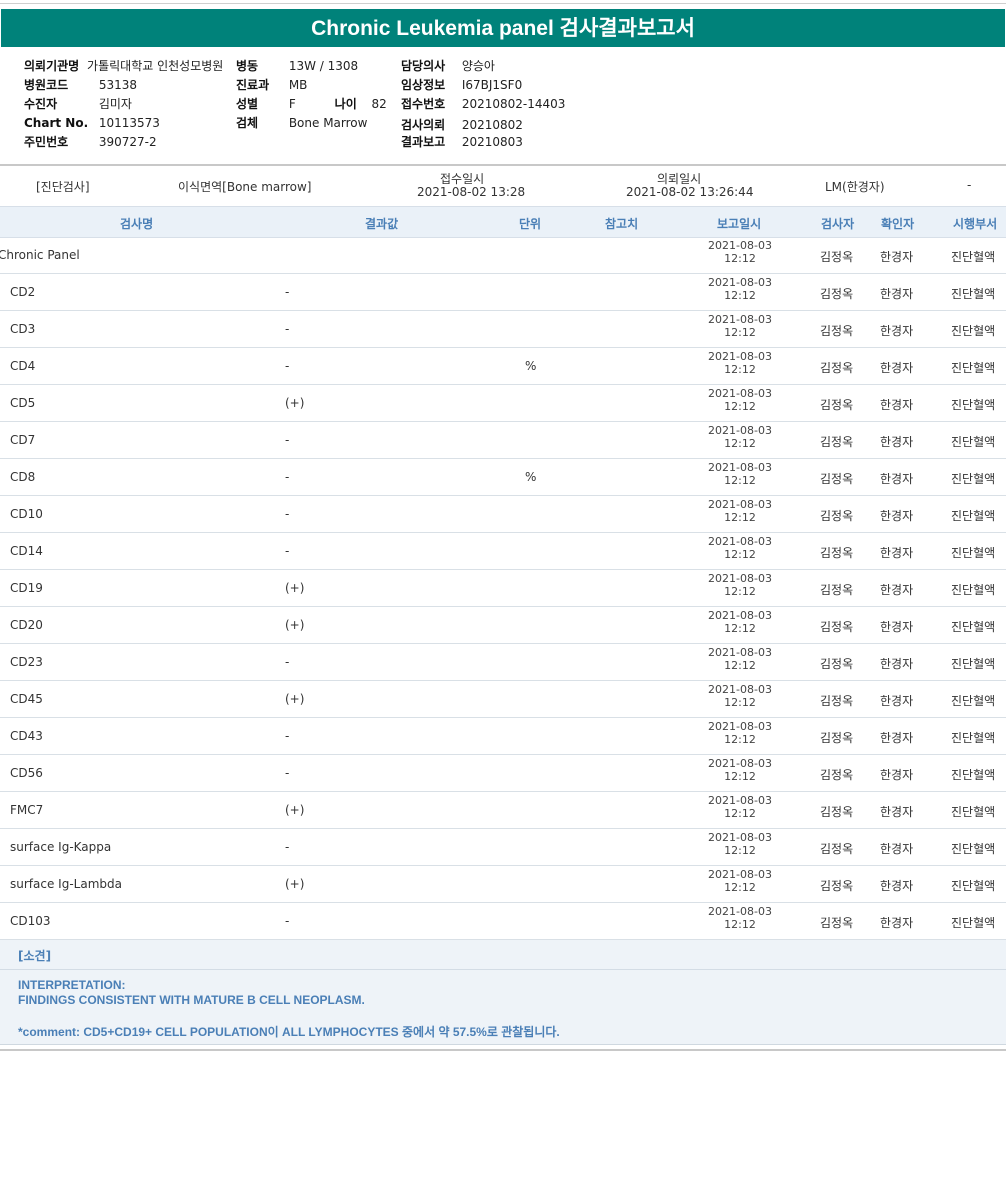 This screenshot has width=1006, height=1187. I want to click on request-info: 검사의뢰 20210802, so click(462, 124).